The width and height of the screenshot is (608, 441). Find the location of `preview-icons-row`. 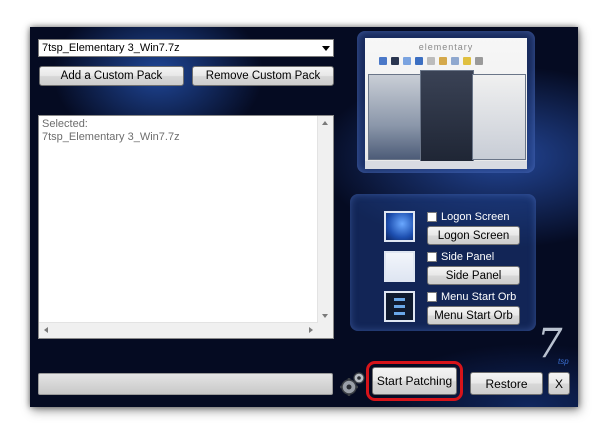

preview-icons-row is located at coordinates (431, 61).